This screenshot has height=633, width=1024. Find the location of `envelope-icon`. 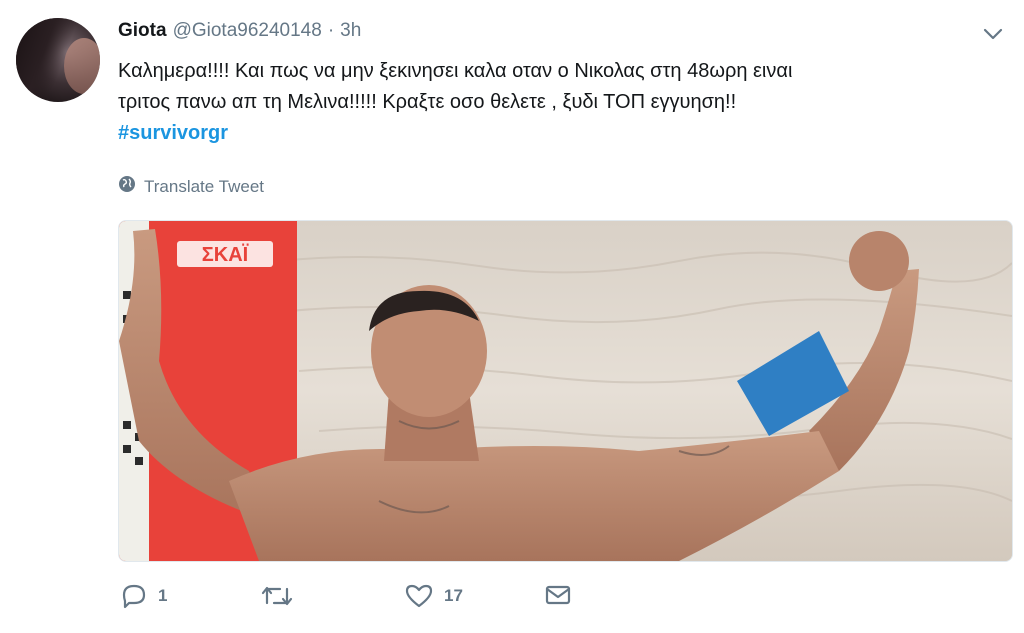

envelope-icon is located at coordinates (558, 595).